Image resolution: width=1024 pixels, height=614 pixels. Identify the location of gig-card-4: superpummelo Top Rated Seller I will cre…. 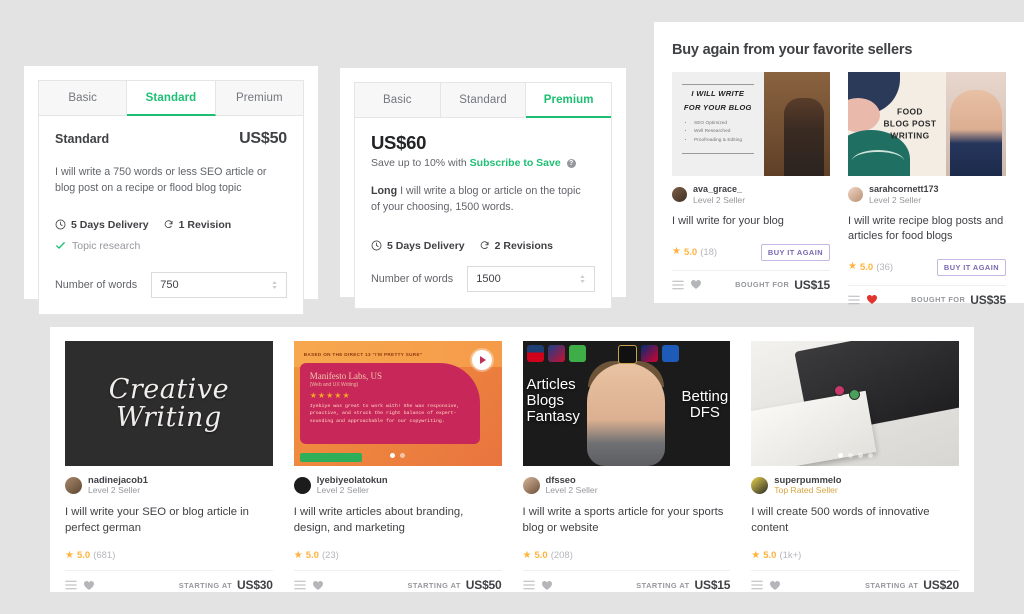
(855, 466).